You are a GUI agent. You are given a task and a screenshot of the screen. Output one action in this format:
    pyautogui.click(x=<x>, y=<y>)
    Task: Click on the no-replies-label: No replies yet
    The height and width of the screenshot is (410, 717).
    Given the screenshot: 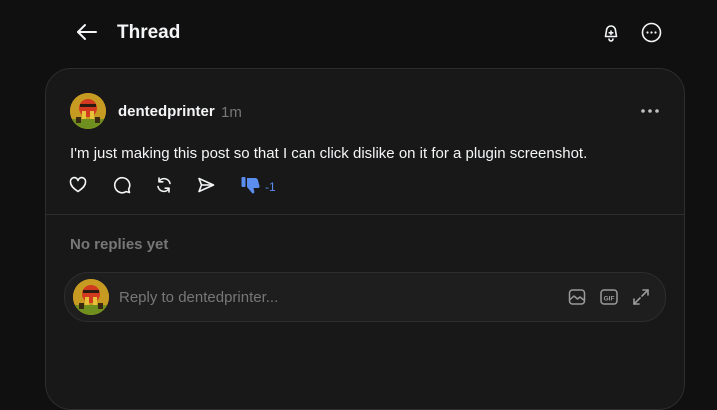 What is the action you would take?
    pyautogui.click(x=119, y=244)
    